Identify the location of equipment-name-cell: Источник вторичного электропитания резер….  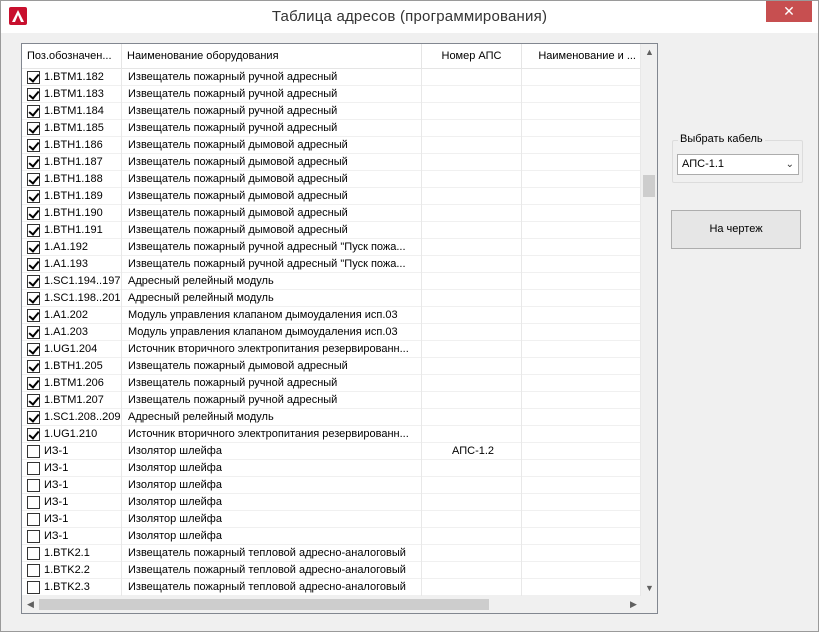
(272, 434).